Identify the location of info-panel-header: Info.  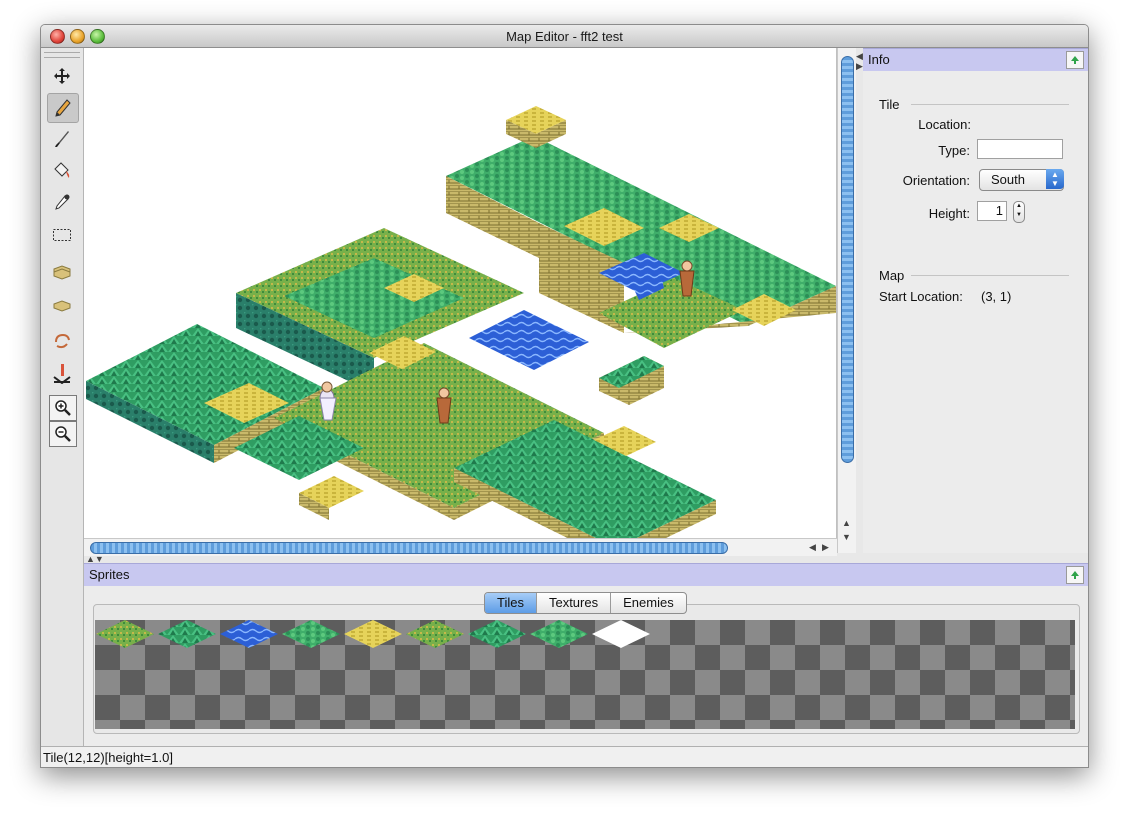
(975, 60).